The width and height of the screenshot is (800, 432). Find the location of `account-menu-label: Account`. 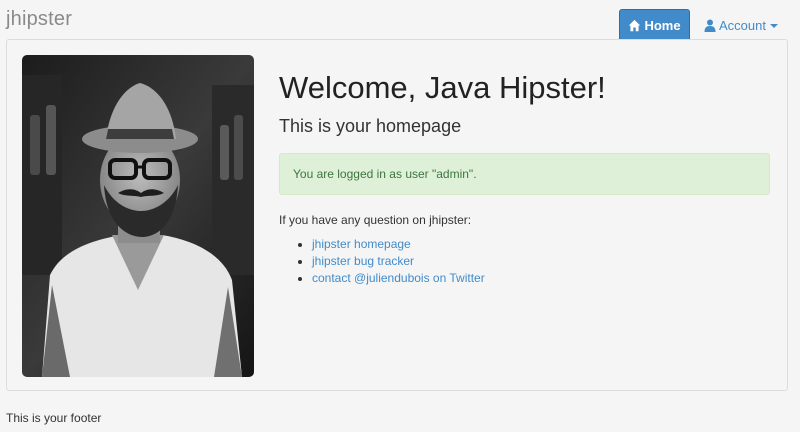

account-menu-label: Account is located at coordinates (742, 25).